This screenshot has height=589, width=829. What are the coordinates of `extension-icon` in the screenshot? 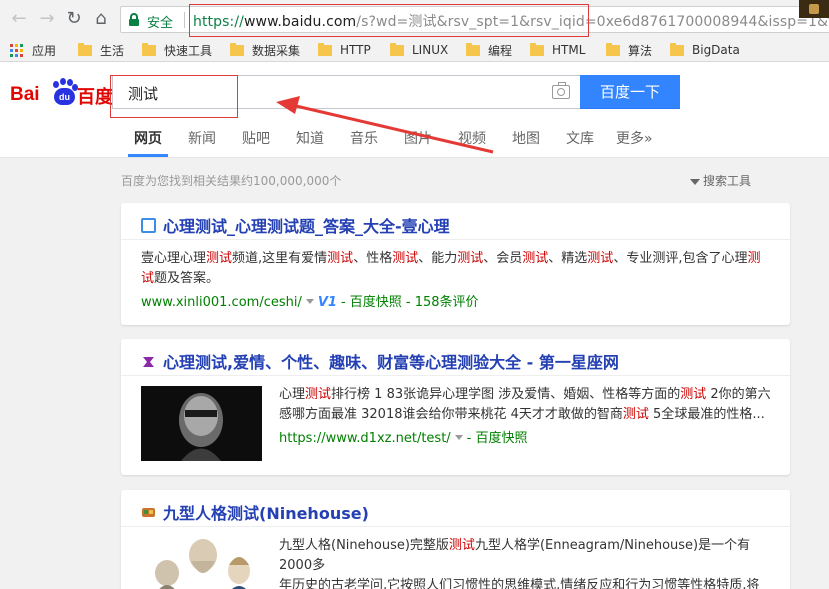 It's located at (814, 9).